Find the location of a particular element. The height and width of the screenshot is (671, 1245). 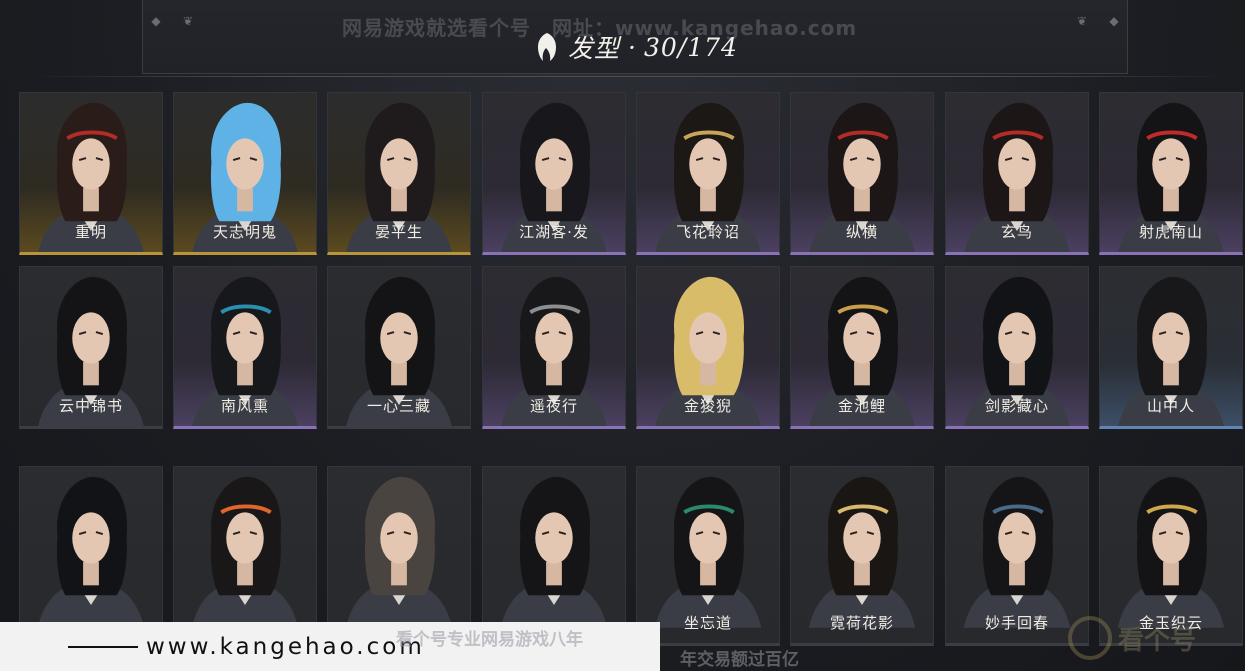

hairstyle-name: 山中人 is located at coordinates (1170, 406).